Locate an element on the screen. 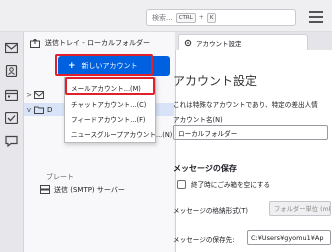 Image resolution: width=332 pixels, height=252 pixels. folder-pane-header: 送信トレイ - ローカルフォルダー is located at coordinates (99, 43).